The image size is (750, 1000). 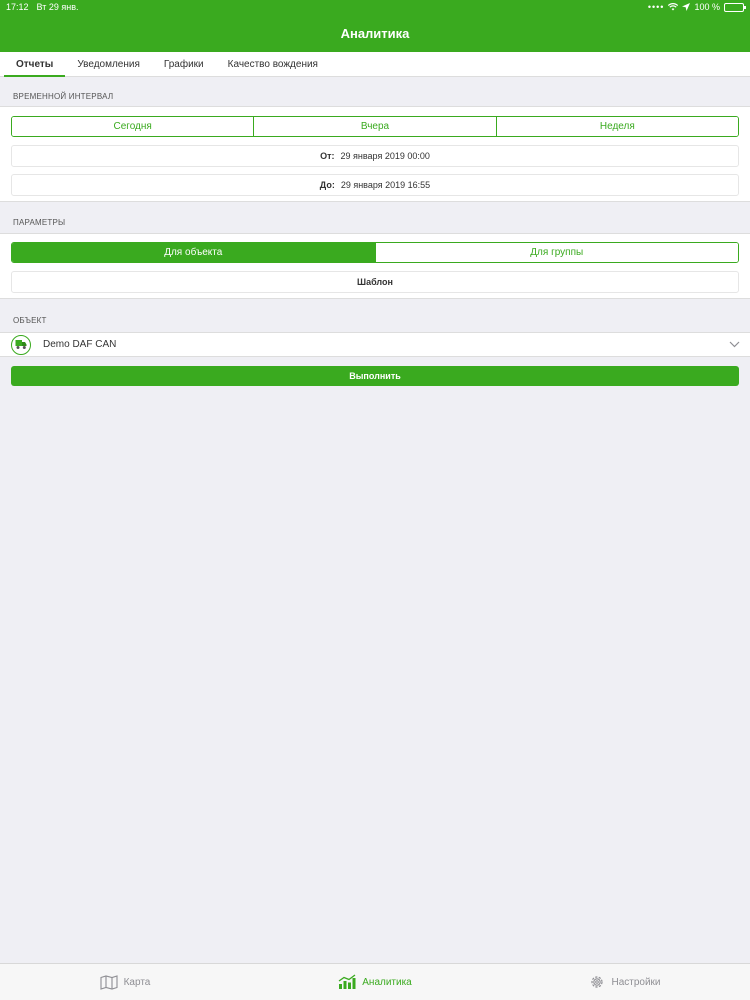 I want to click on page-title: Аналитика, so click(x=375, y=33).